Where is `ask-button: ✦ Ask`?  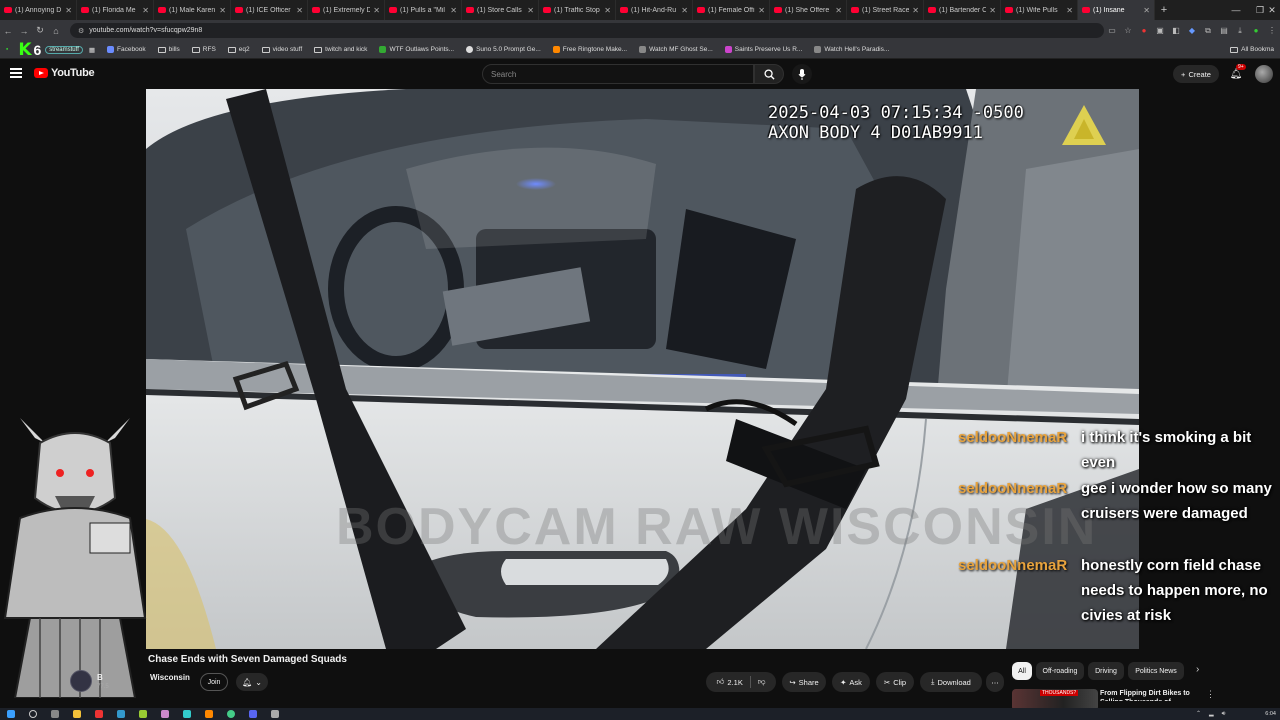 ask-button: ✦ Ask is located at coordinates (851, 682).